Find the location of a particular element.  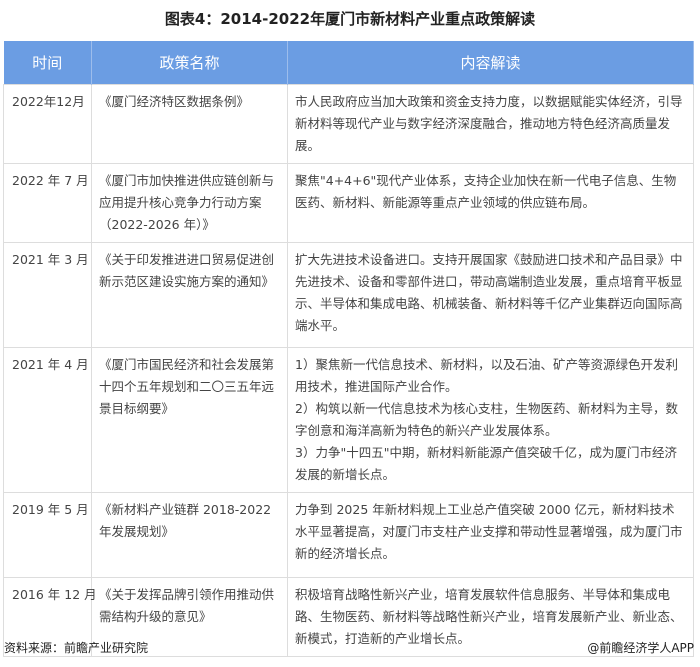

cell-policy: 《新材料产业链群 2018-2022 年发展规划》 is located at coordinates (189, 535).